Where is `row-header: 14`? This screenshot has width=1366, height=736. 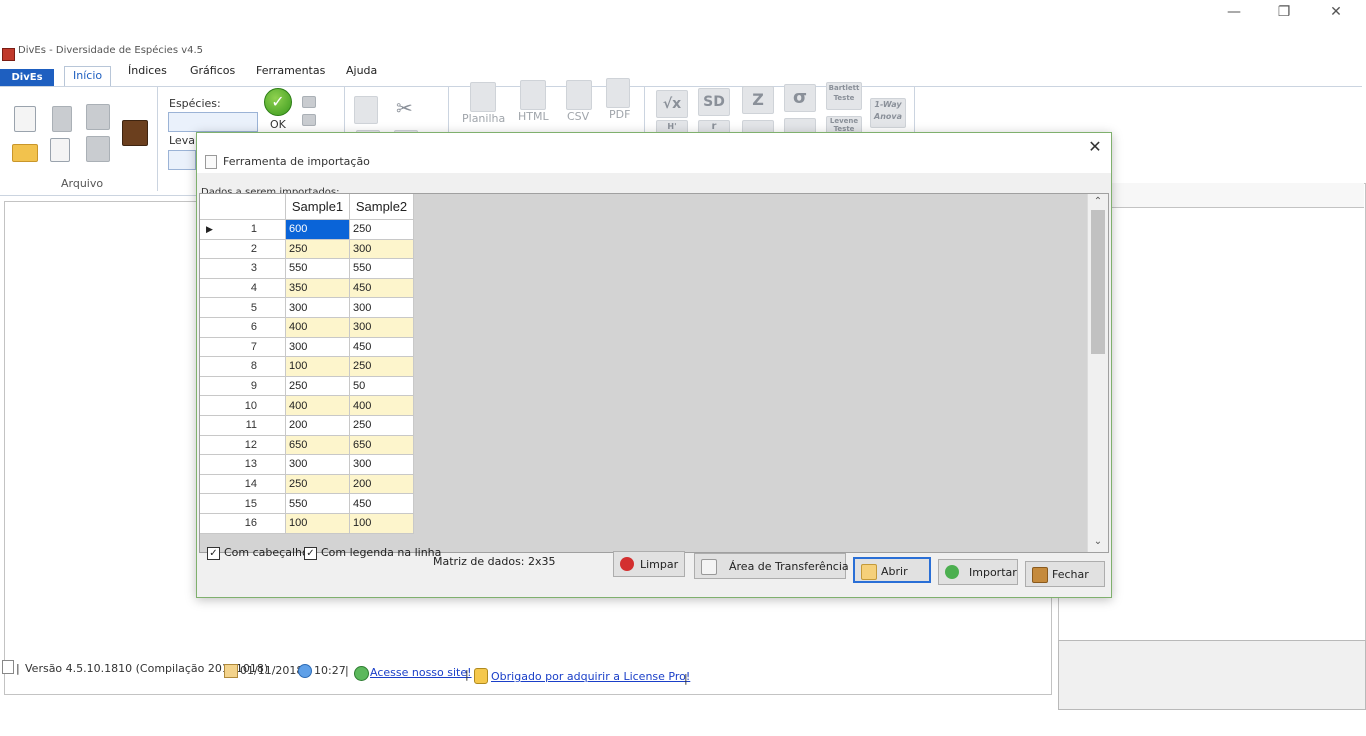 row-header: 14 is located at coordinates (243, 484).